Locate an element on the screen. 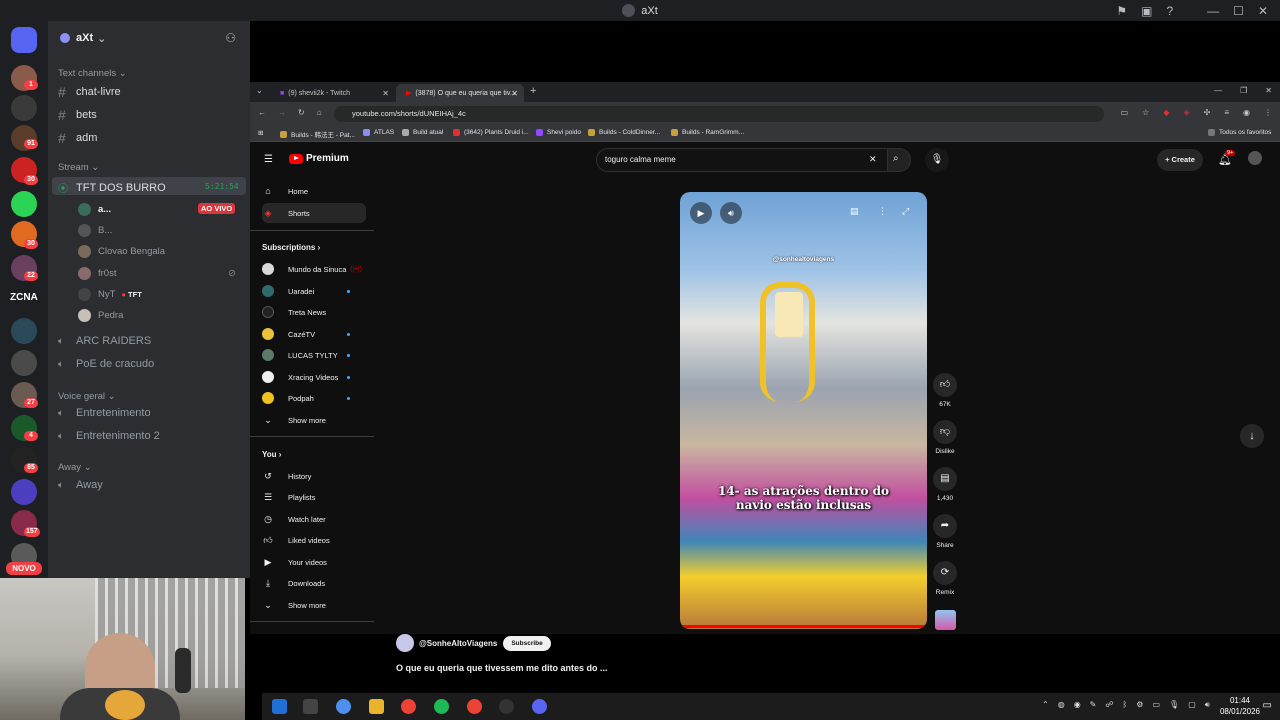 This screenshot has width=1280, height=720. voice-channel-tft-dos-burro: ⦿ TFT DOS BURRO is located at coordinates (112, 188).